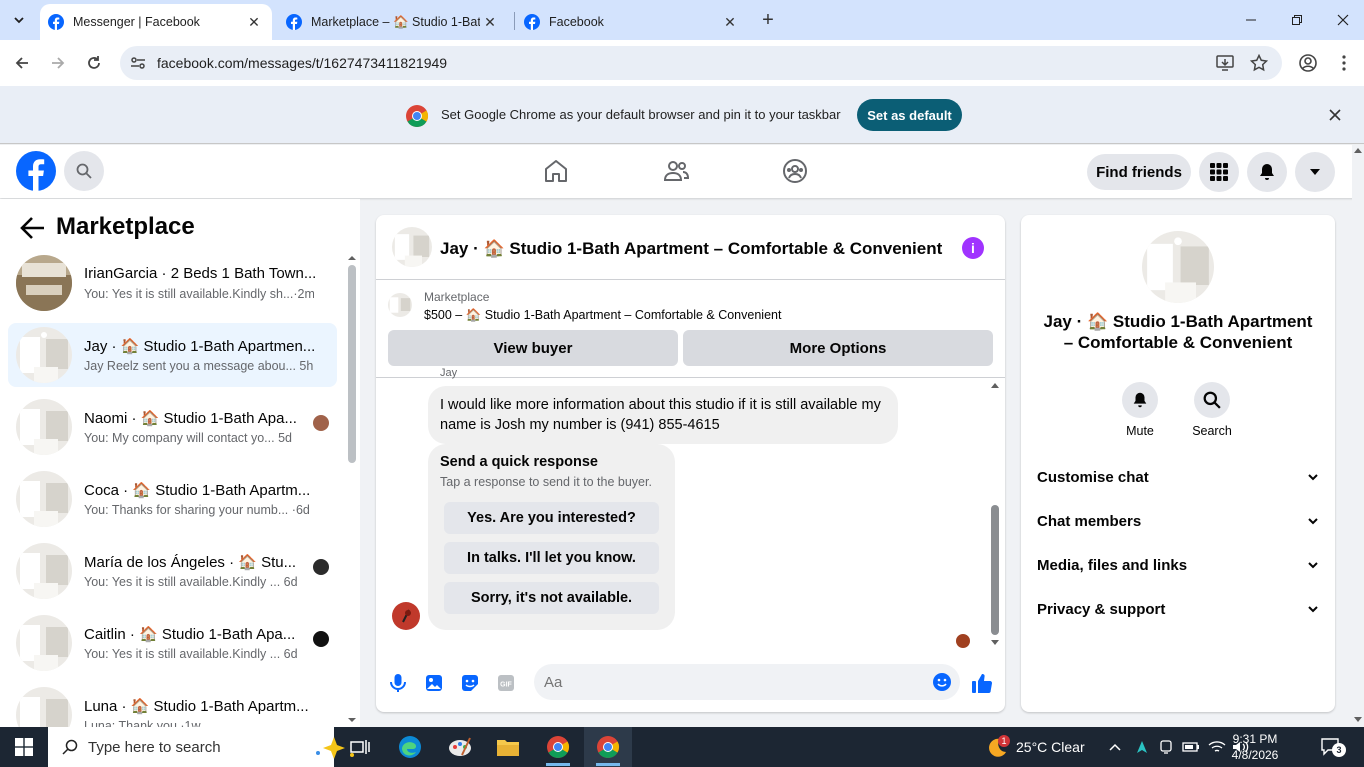 Image resolution: width=1364 pixels, height=767 pixels. I want to click on quick-response-option: Yes. Are you interested?, so click(551, 518).